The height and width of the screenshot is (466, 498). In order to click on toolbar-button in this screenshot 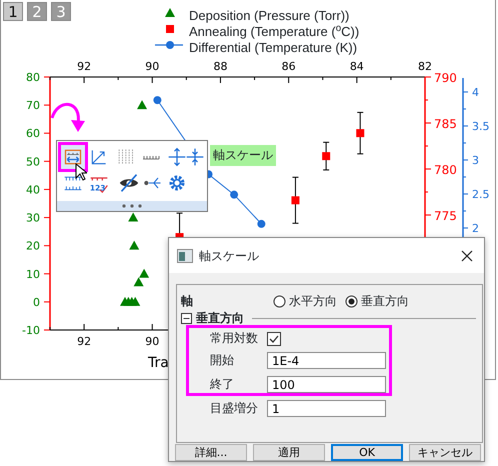, I will do `click(73, 157)`.